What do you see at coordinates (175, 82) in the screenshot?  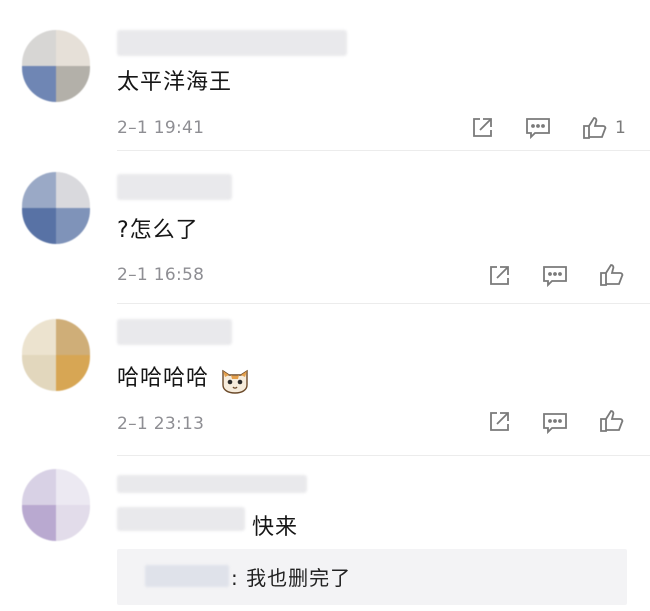 I see `comment-text: 太平洋海王` at bounding box center [175, 82].